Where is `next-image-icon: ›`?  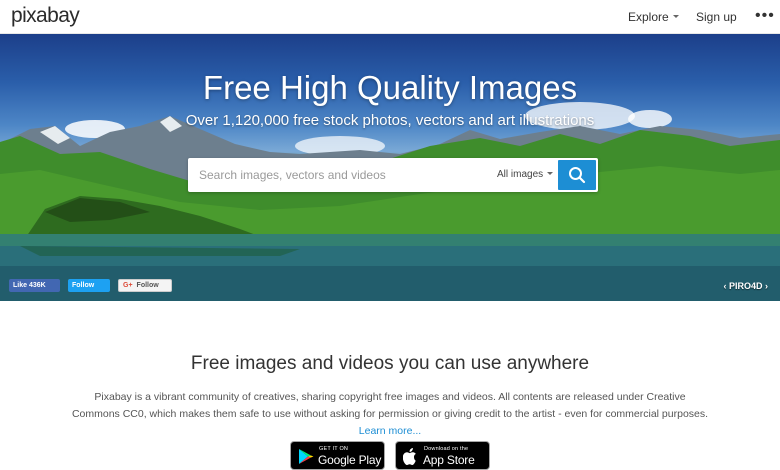
next-image-icon: › is located at coordinates (766, 286).